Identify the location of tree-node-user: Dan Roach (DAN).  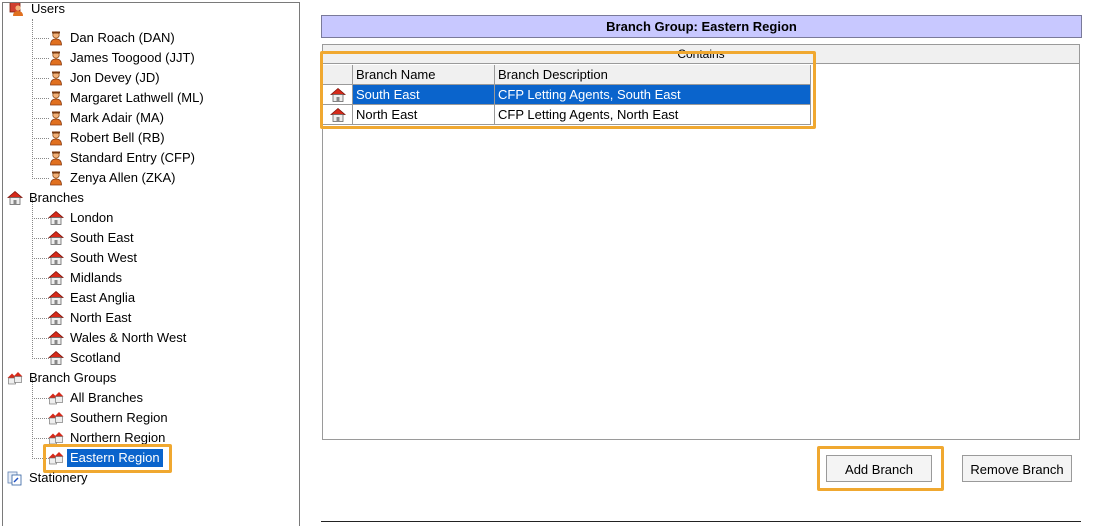
(113, 38).